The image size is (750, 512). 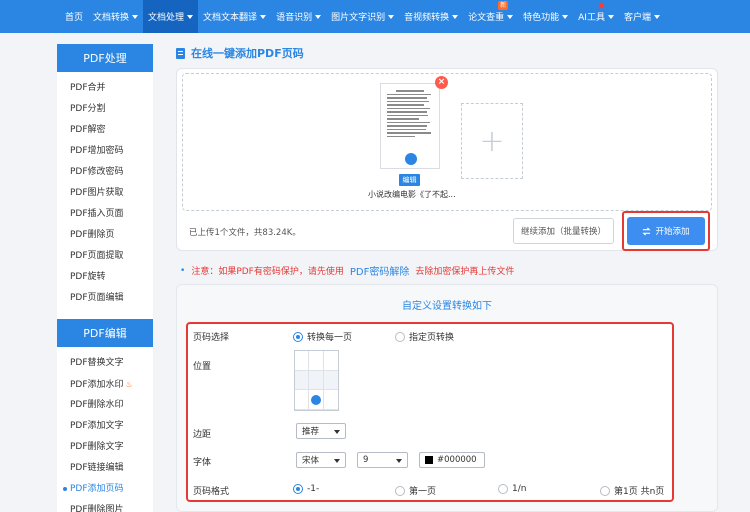 What do you see at coordinates (330, 400) in the screenshot?
I see `position-bottom-right` at bounding box center [330, 400].